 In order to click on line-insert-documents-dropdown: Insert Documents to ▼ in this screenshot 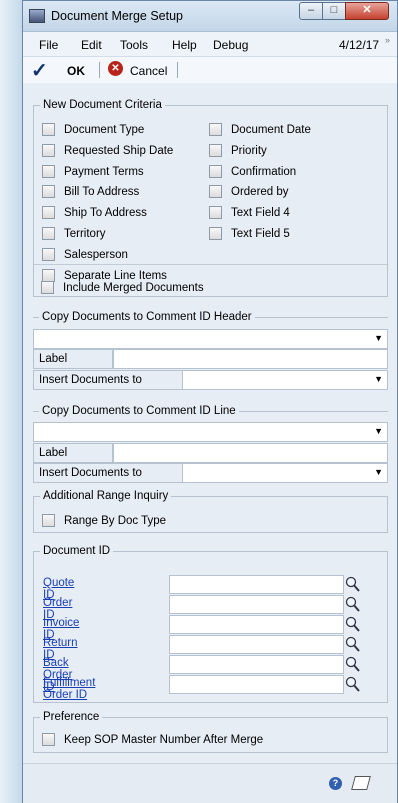, I will do `click(210, 473)`.